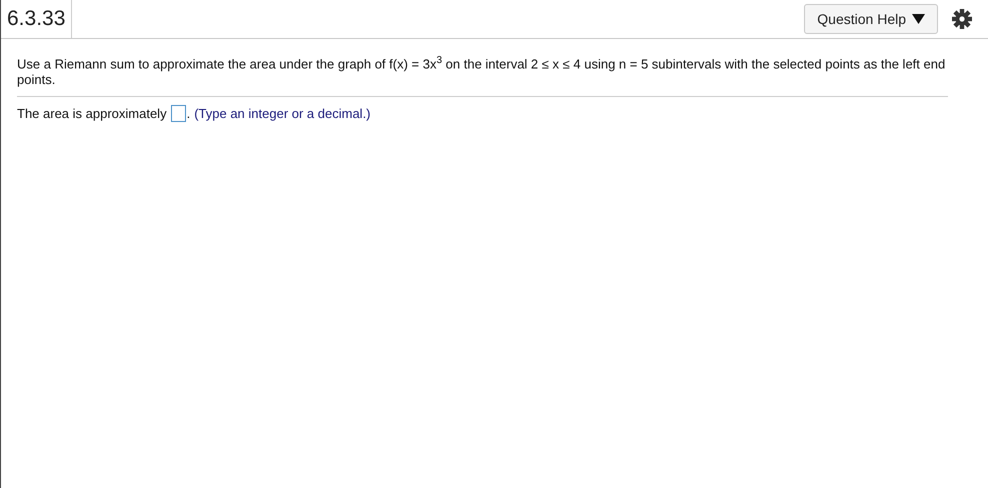 The height and width of the screenshot is (488, 988). Describe the element at coordinates (871, 19) in the screenshot. I see `question-help-button: Question Help` at that location.